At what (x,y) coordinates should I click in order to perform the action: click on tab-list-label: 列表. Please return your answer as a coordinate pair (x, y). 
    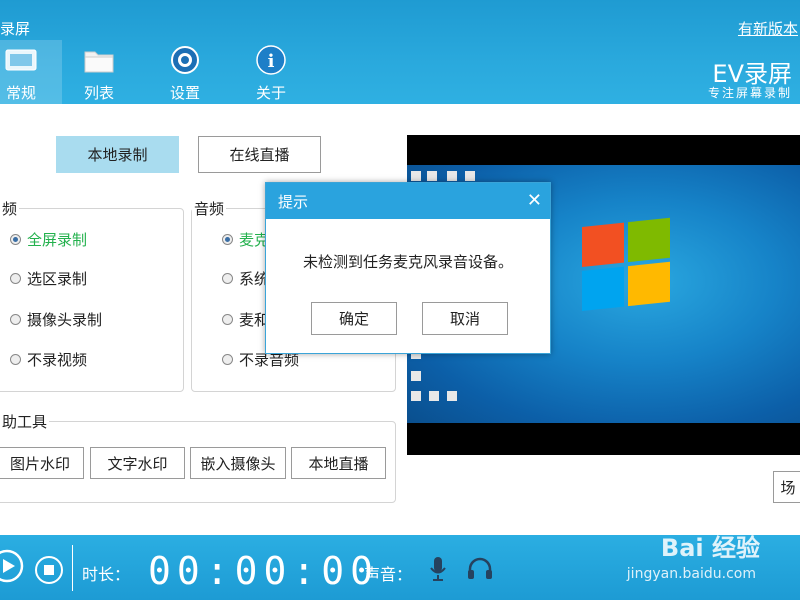
    Looking at the image, I should click on (98, 93).